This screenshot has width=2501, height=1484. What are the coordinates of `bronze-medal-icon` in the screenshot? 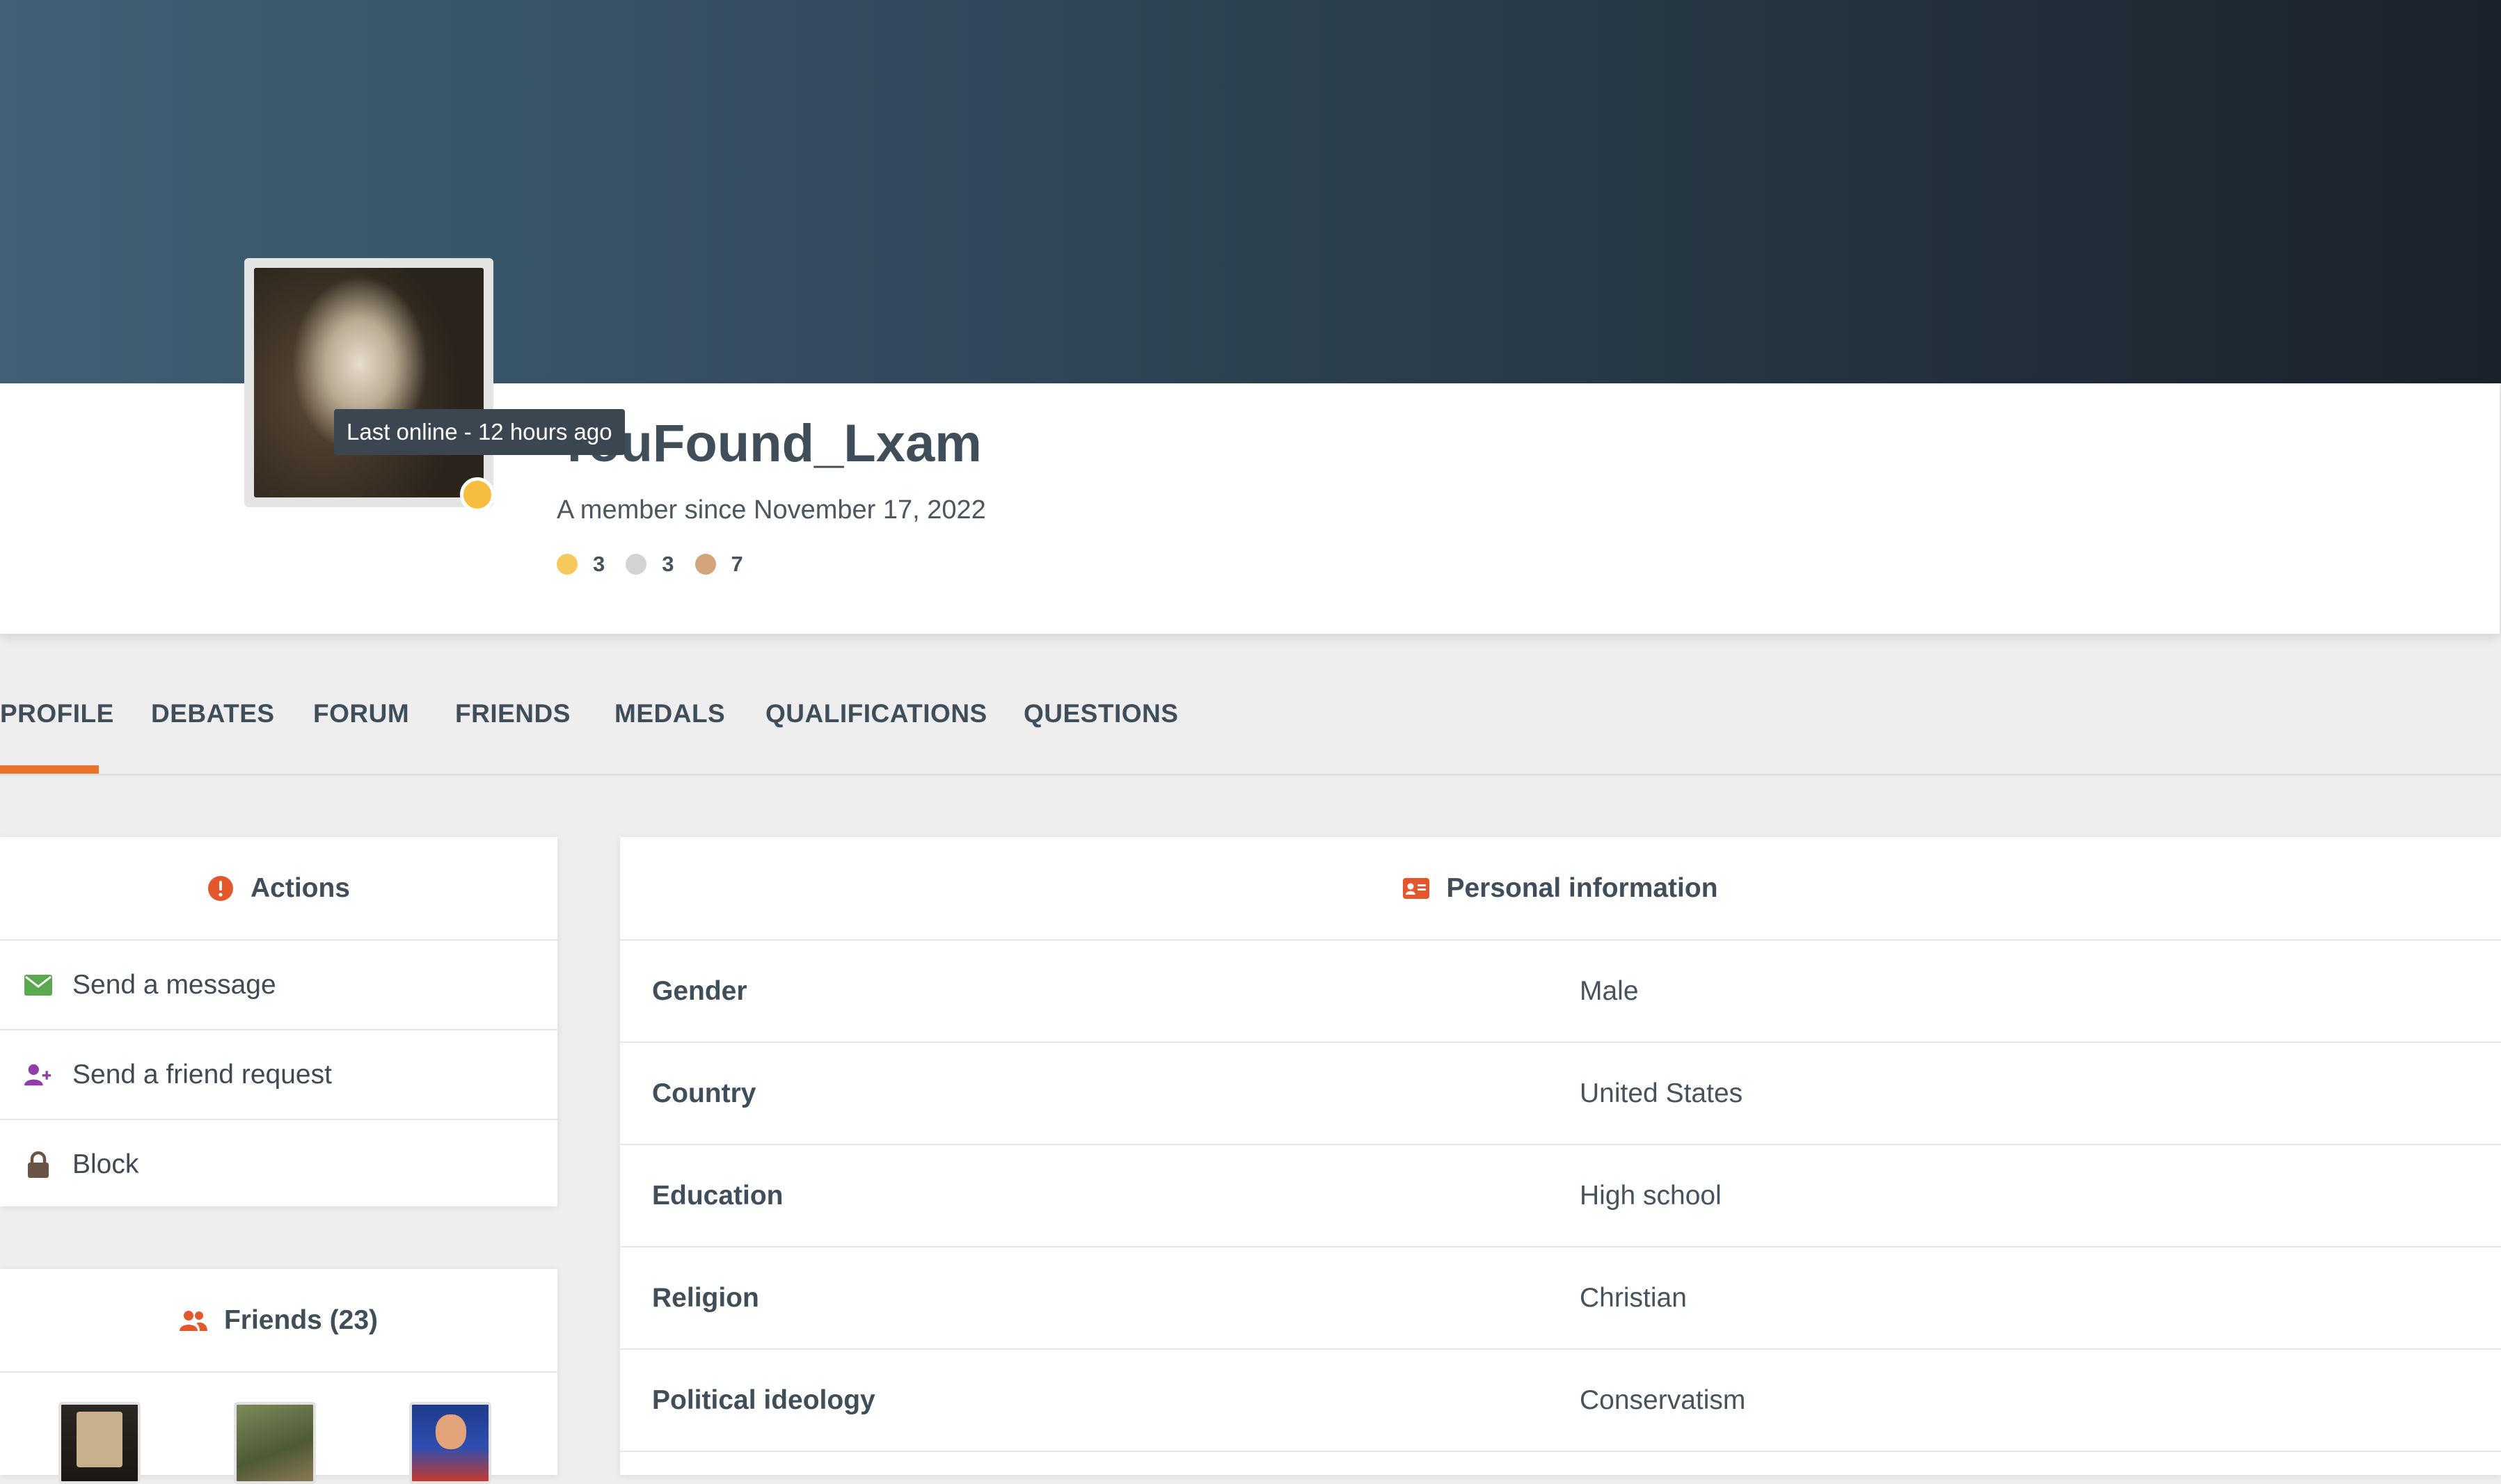 It's located at (705, 564).